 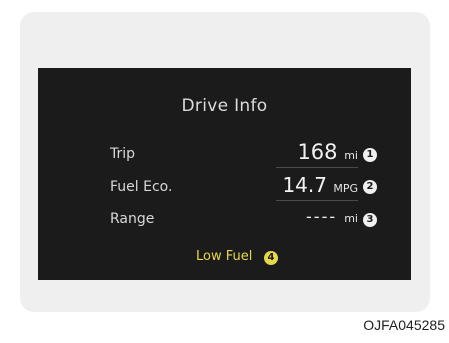 What do you see at coordinates (304, 185) in the screenshot?
I see `fuel-economy-value: 14.7` at bounding box center [304, 185].